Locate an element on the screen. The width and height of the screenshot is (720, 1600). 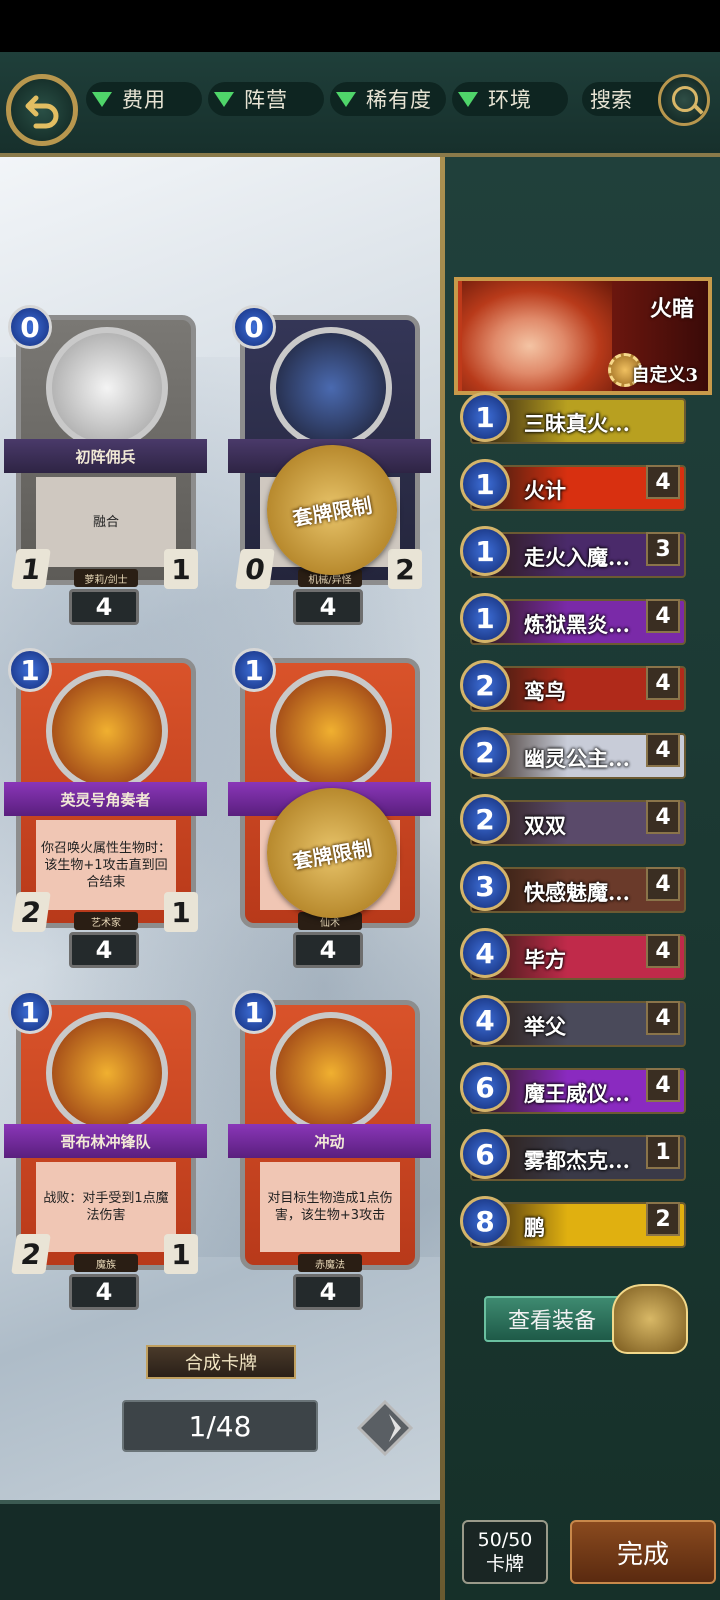
deck-list-item: 毕方 4 4 is located at coordinates (575, 956).